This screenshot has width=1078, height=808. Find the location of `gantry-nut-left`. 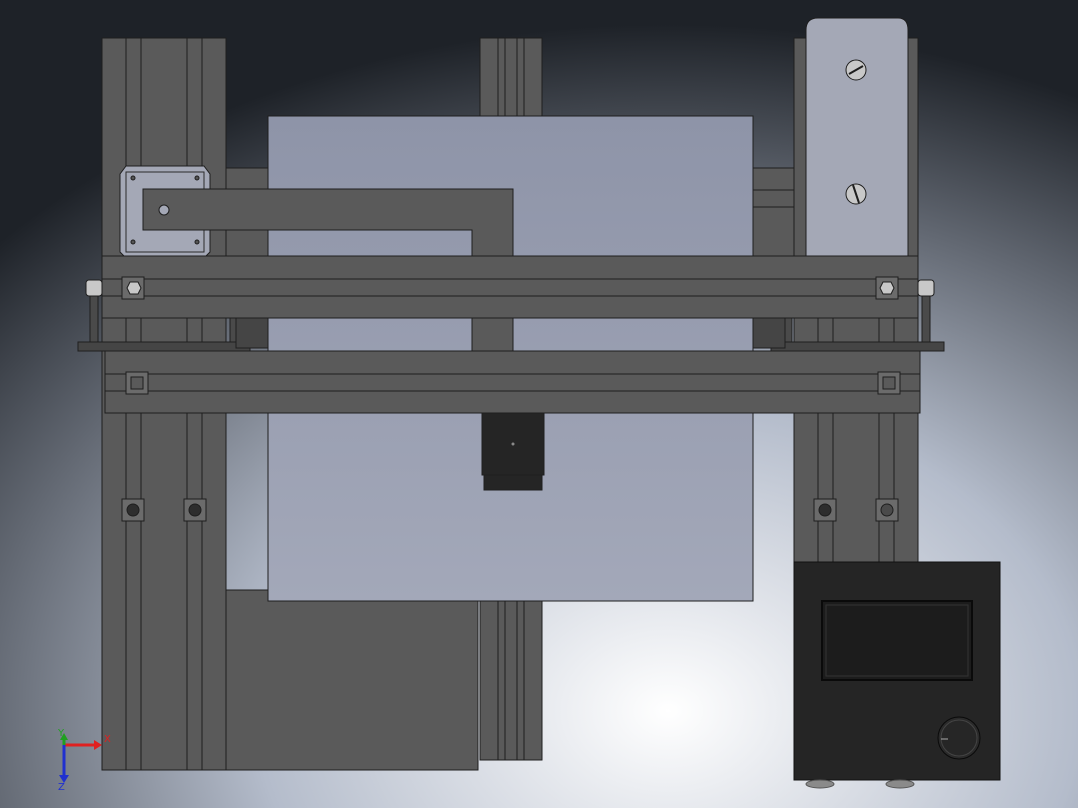

gantry-nut-left is located at coordinates (133, 288).